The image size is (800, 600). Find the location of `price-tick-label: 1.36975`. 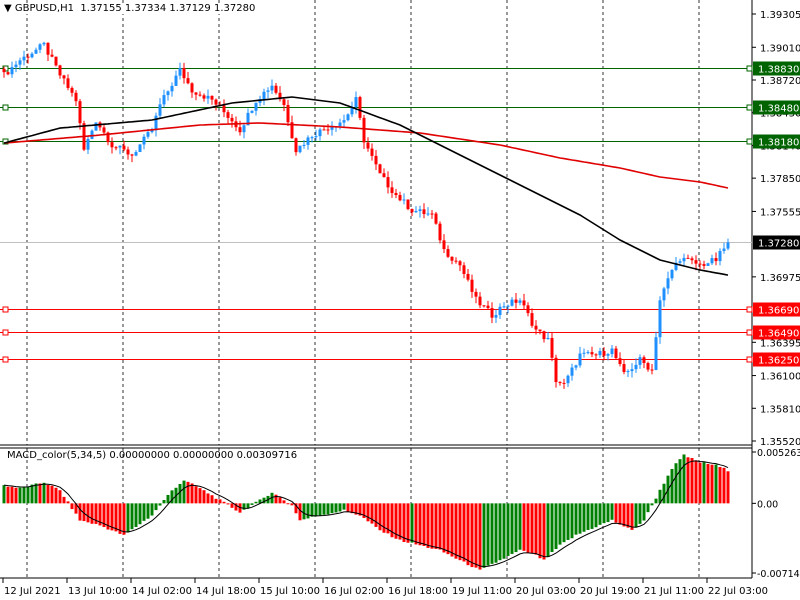

price-tick-label: 1.36975 is located at coordinates (780, 278).